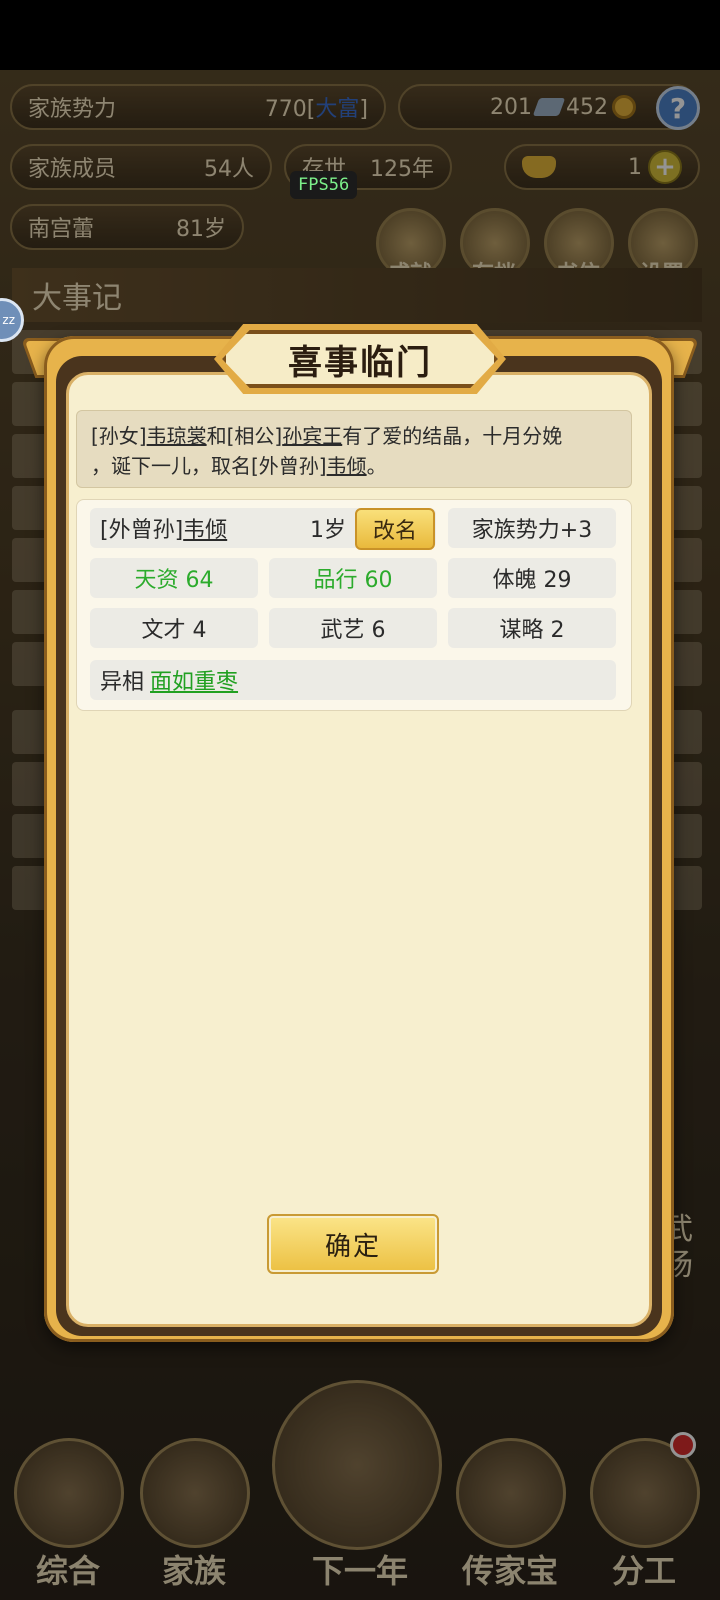 The image size is (720, 1600). What do you see at coordinates (511, 107) in the screenshot?
I see `currency-a-value: 201` at bounding box center [511, 107].